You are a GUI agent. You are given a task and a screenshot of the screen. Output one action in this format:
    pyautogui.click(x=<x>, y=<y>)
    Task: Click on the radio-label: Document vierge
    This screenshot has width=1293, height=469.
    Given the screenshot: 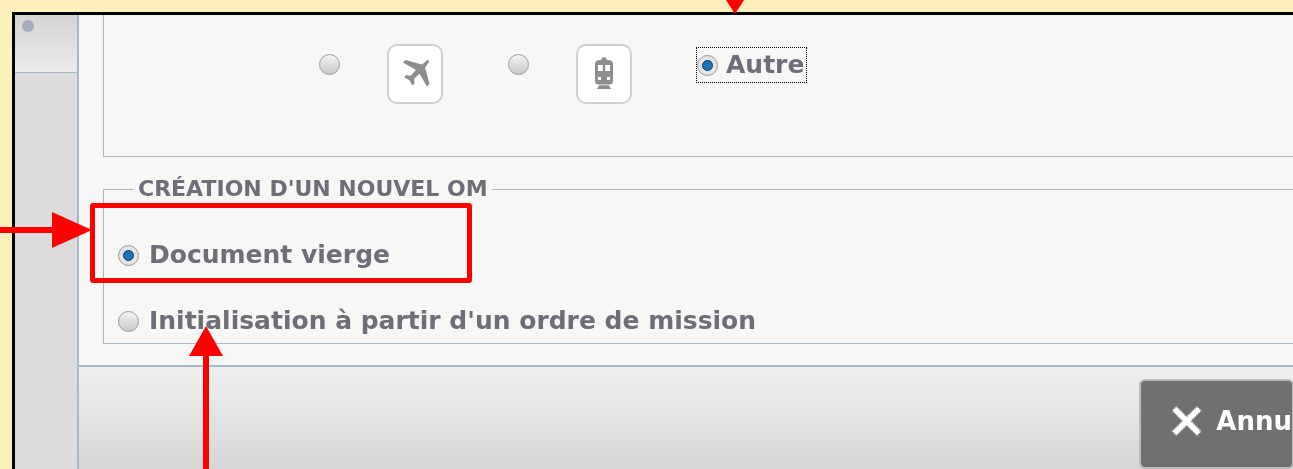 What is the action you would take?
    pyautogui.click(x=269, y=255)
    